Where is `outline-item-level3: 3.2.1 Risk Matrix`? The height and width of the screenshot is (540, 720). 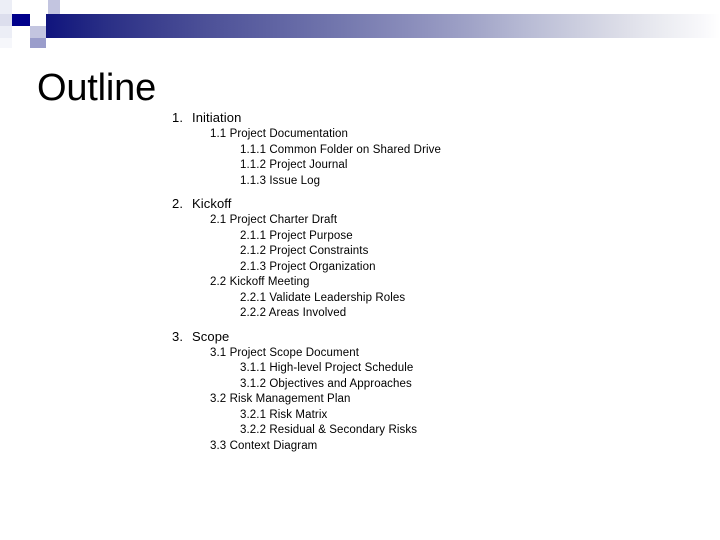 outline-item-level3: 3.2.1 Risk Matrix is located at coordinates (284, 414).